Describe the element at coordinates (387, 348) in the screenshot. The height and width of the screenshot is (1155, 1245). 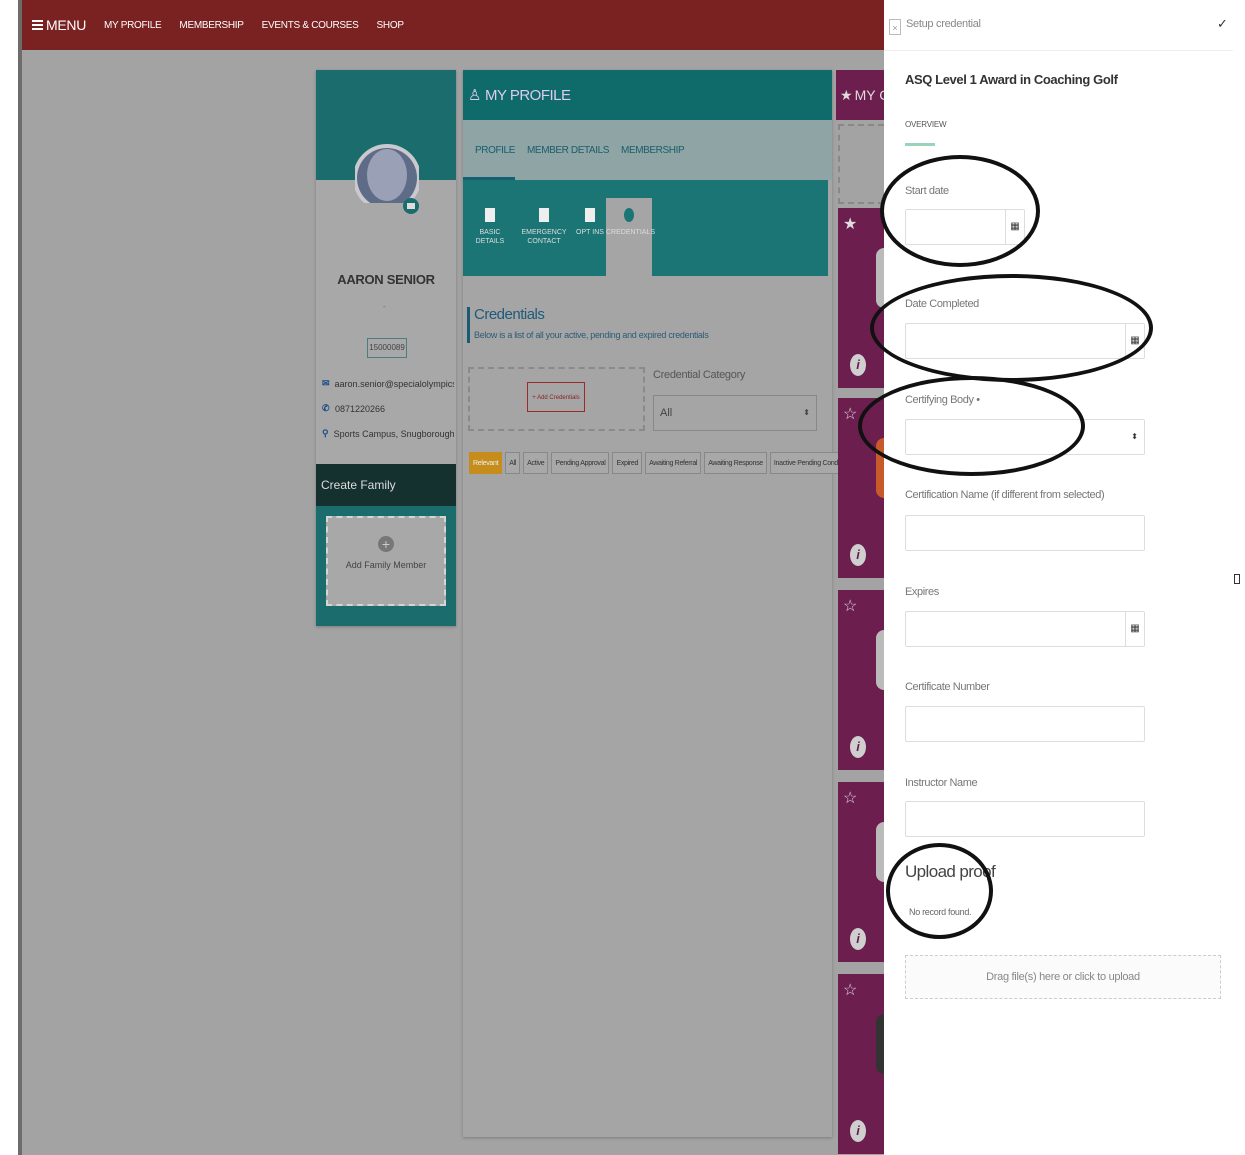
I see `member-id-badge: 15000089` at that location.